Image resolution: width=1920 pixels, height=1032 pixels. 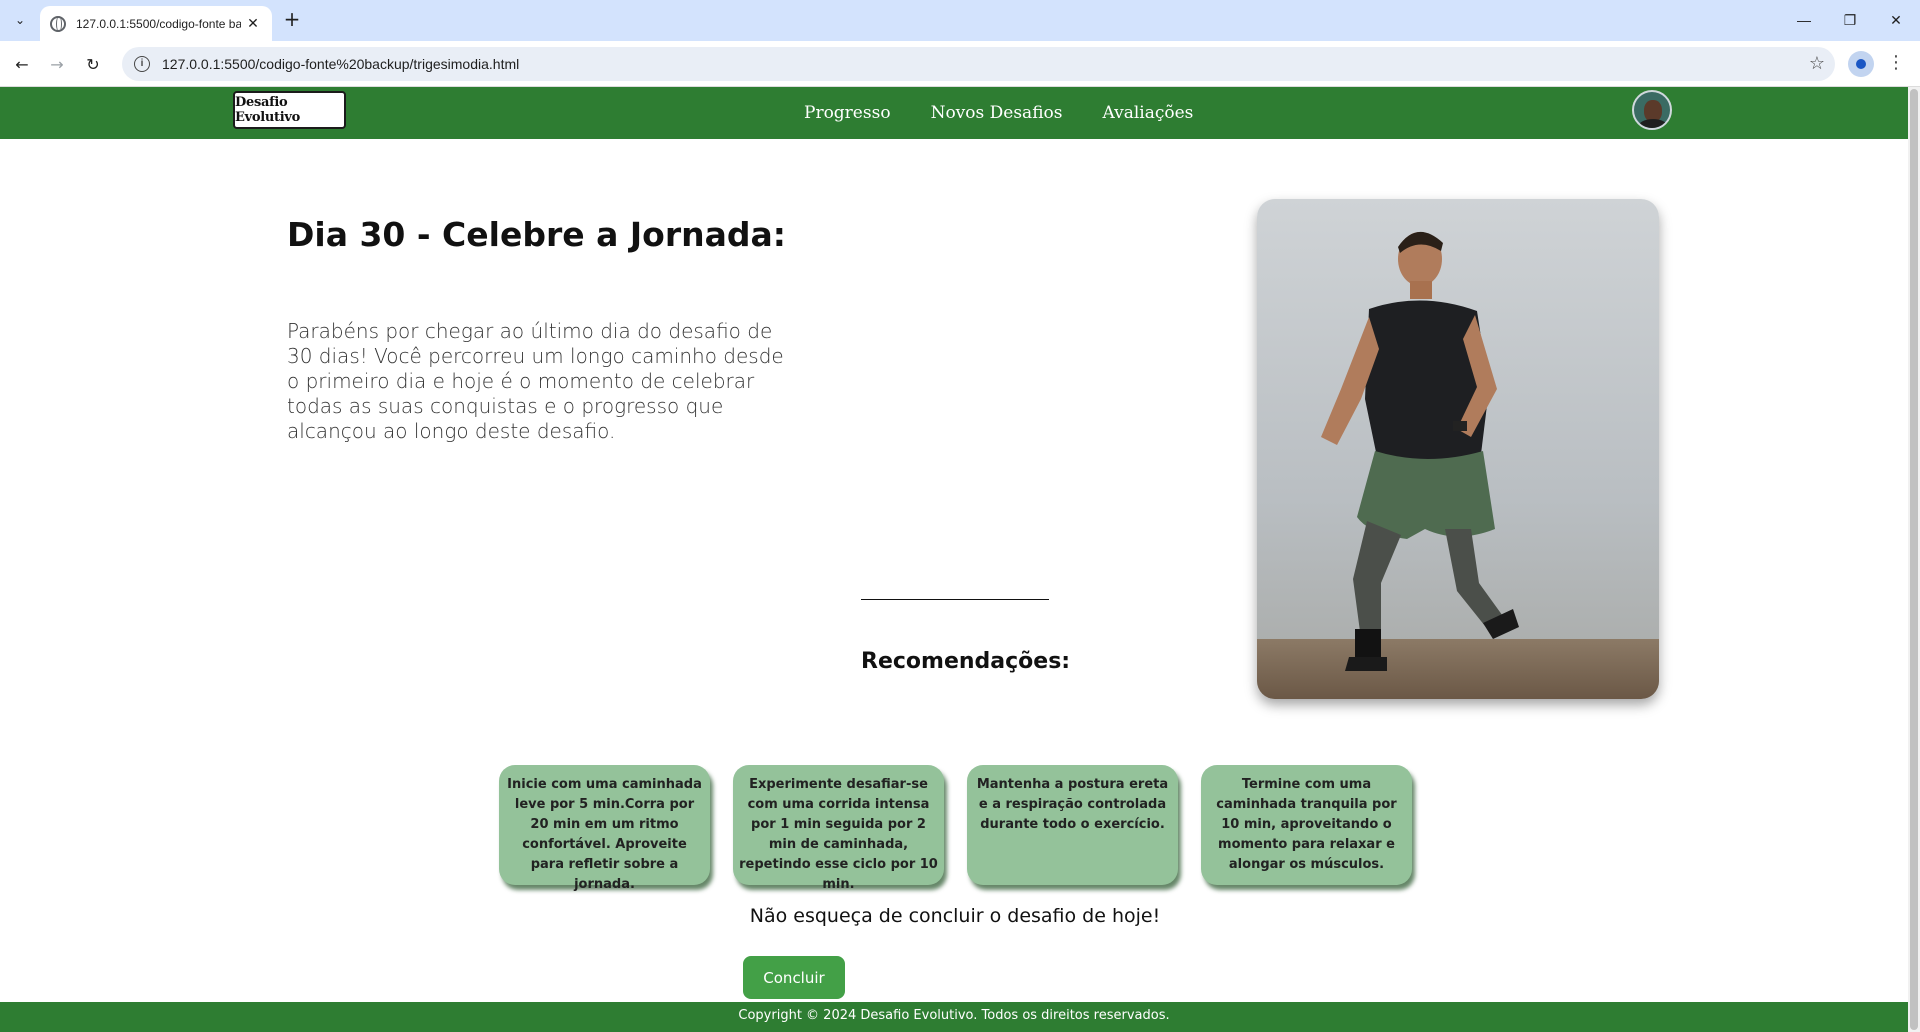 What do you see at coordinates (1817, 63) in the screenshot?
I see `bookmark-star-icon: ☆` at bounding box center [1817, 63].